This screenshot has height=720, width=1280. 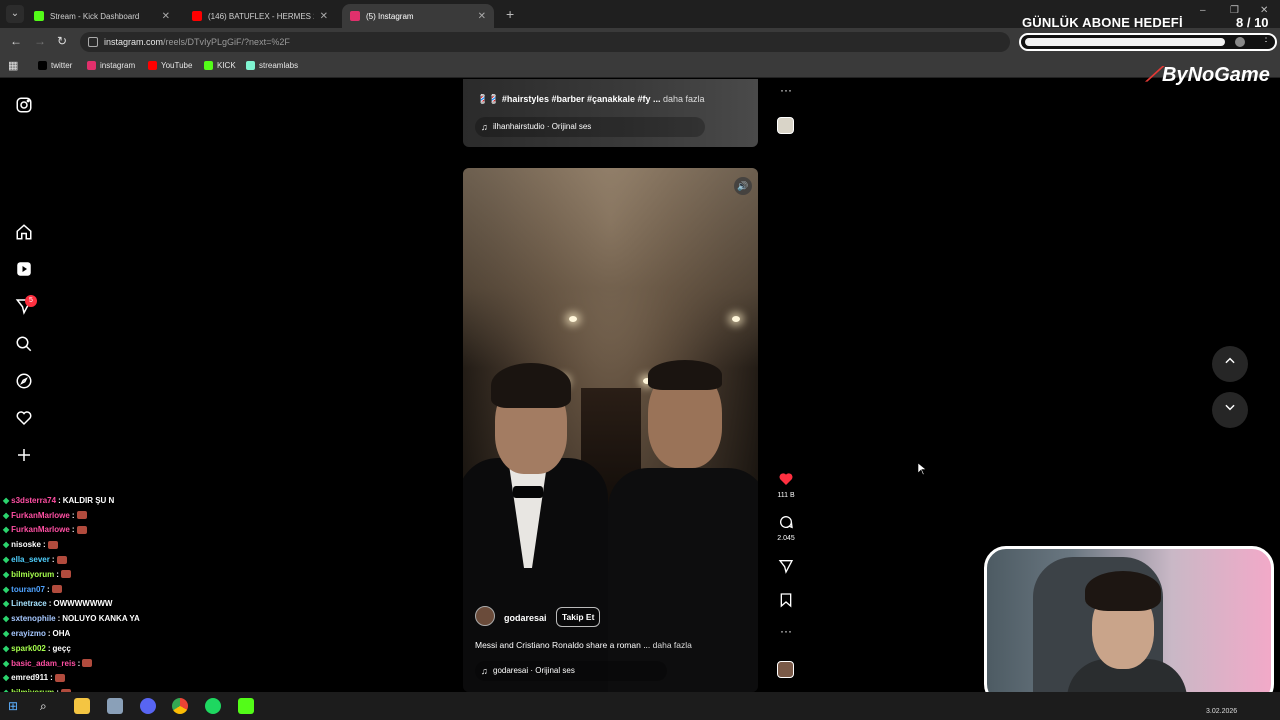 I want to click on more-options-icon: ···, so click(x=786, y=631).